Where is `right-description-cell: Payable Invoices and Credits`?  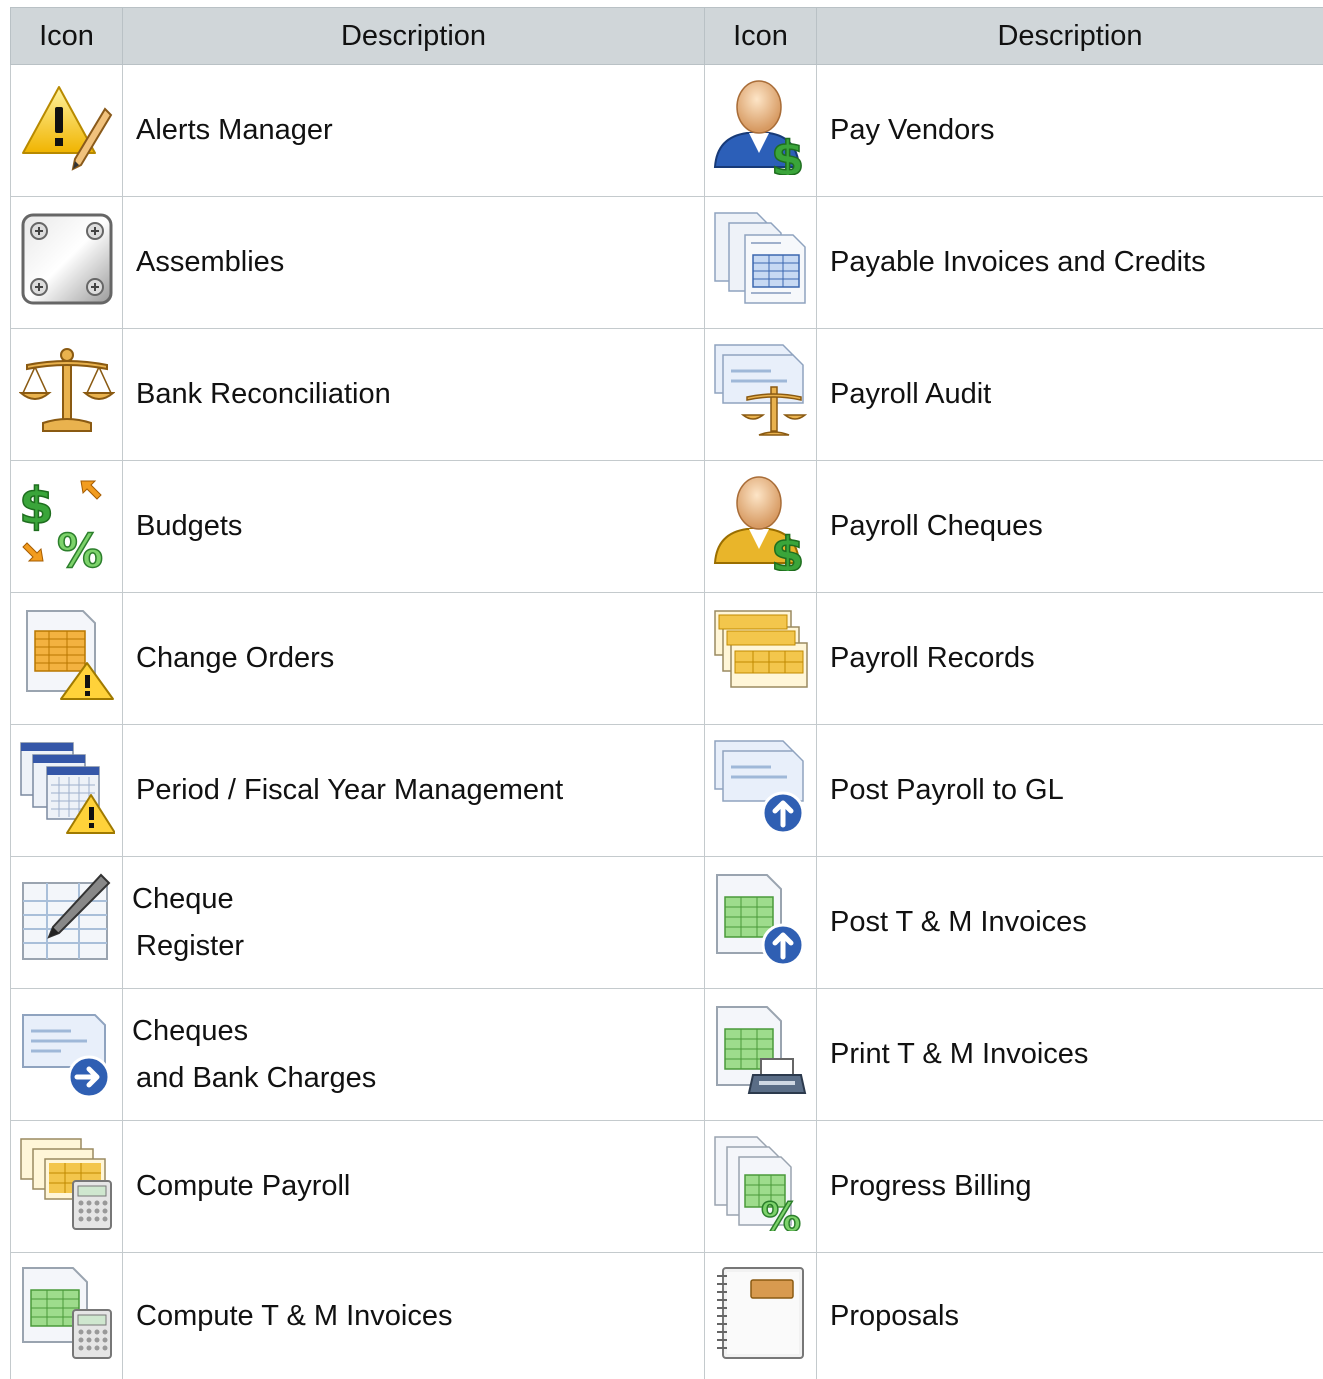 right-description-cell: Payable Invoices and Credits is located at coordinates (1070, 263).